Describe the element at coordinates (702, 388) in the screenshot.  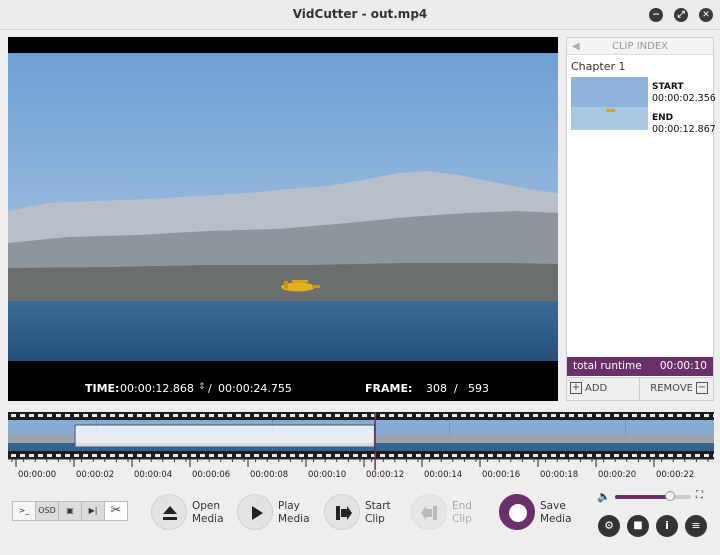
I see `minus-icon: −` at that location.